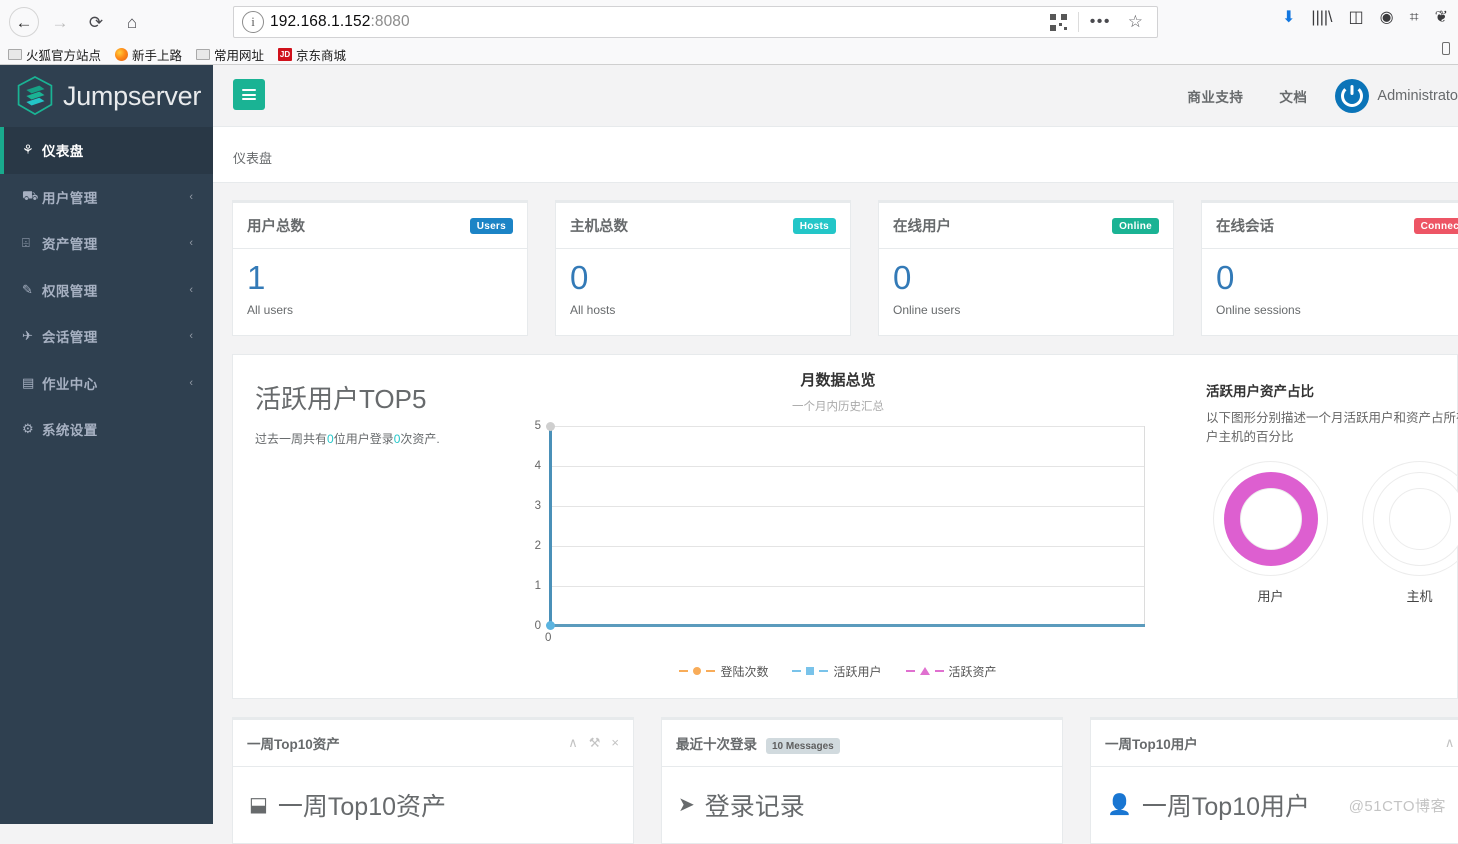 The height and width of the screenshot is (844, 1458). Describe the element at coordinates (838, 379) in the screenshot. I see `chart-title: 月数据总览` at that location.